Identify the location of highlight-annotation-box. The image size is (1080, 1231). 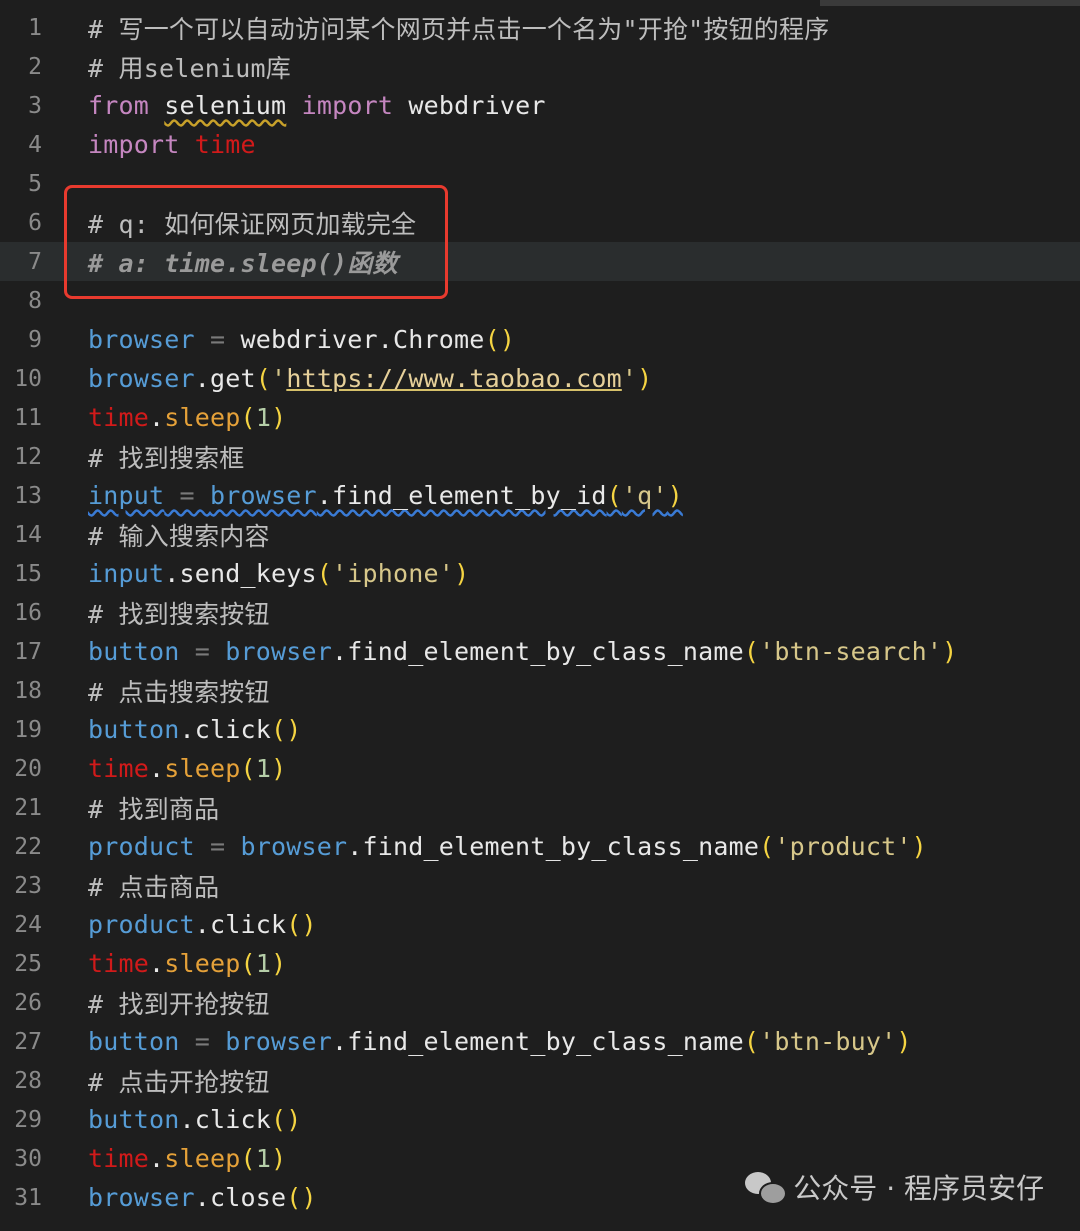
(256, 242).